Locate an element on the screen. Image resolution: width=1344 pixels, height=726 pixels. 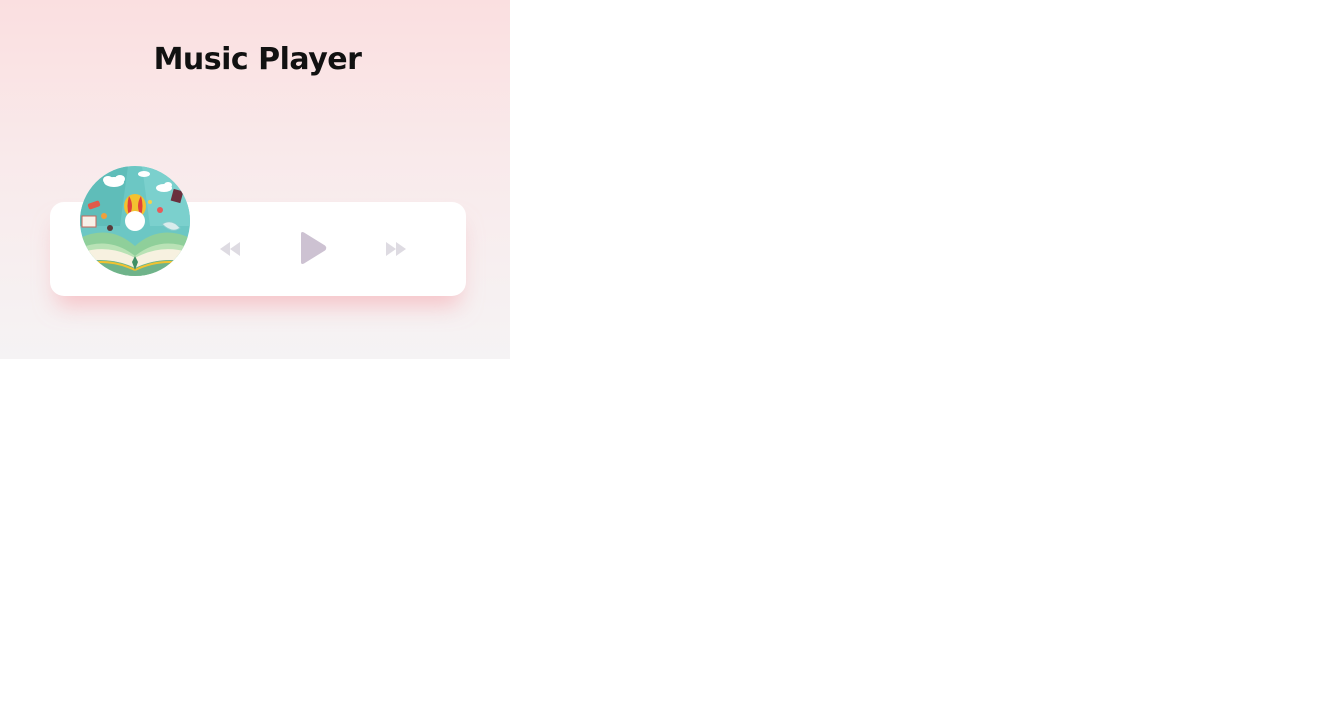
play-button is located at coordinates (313, 248).